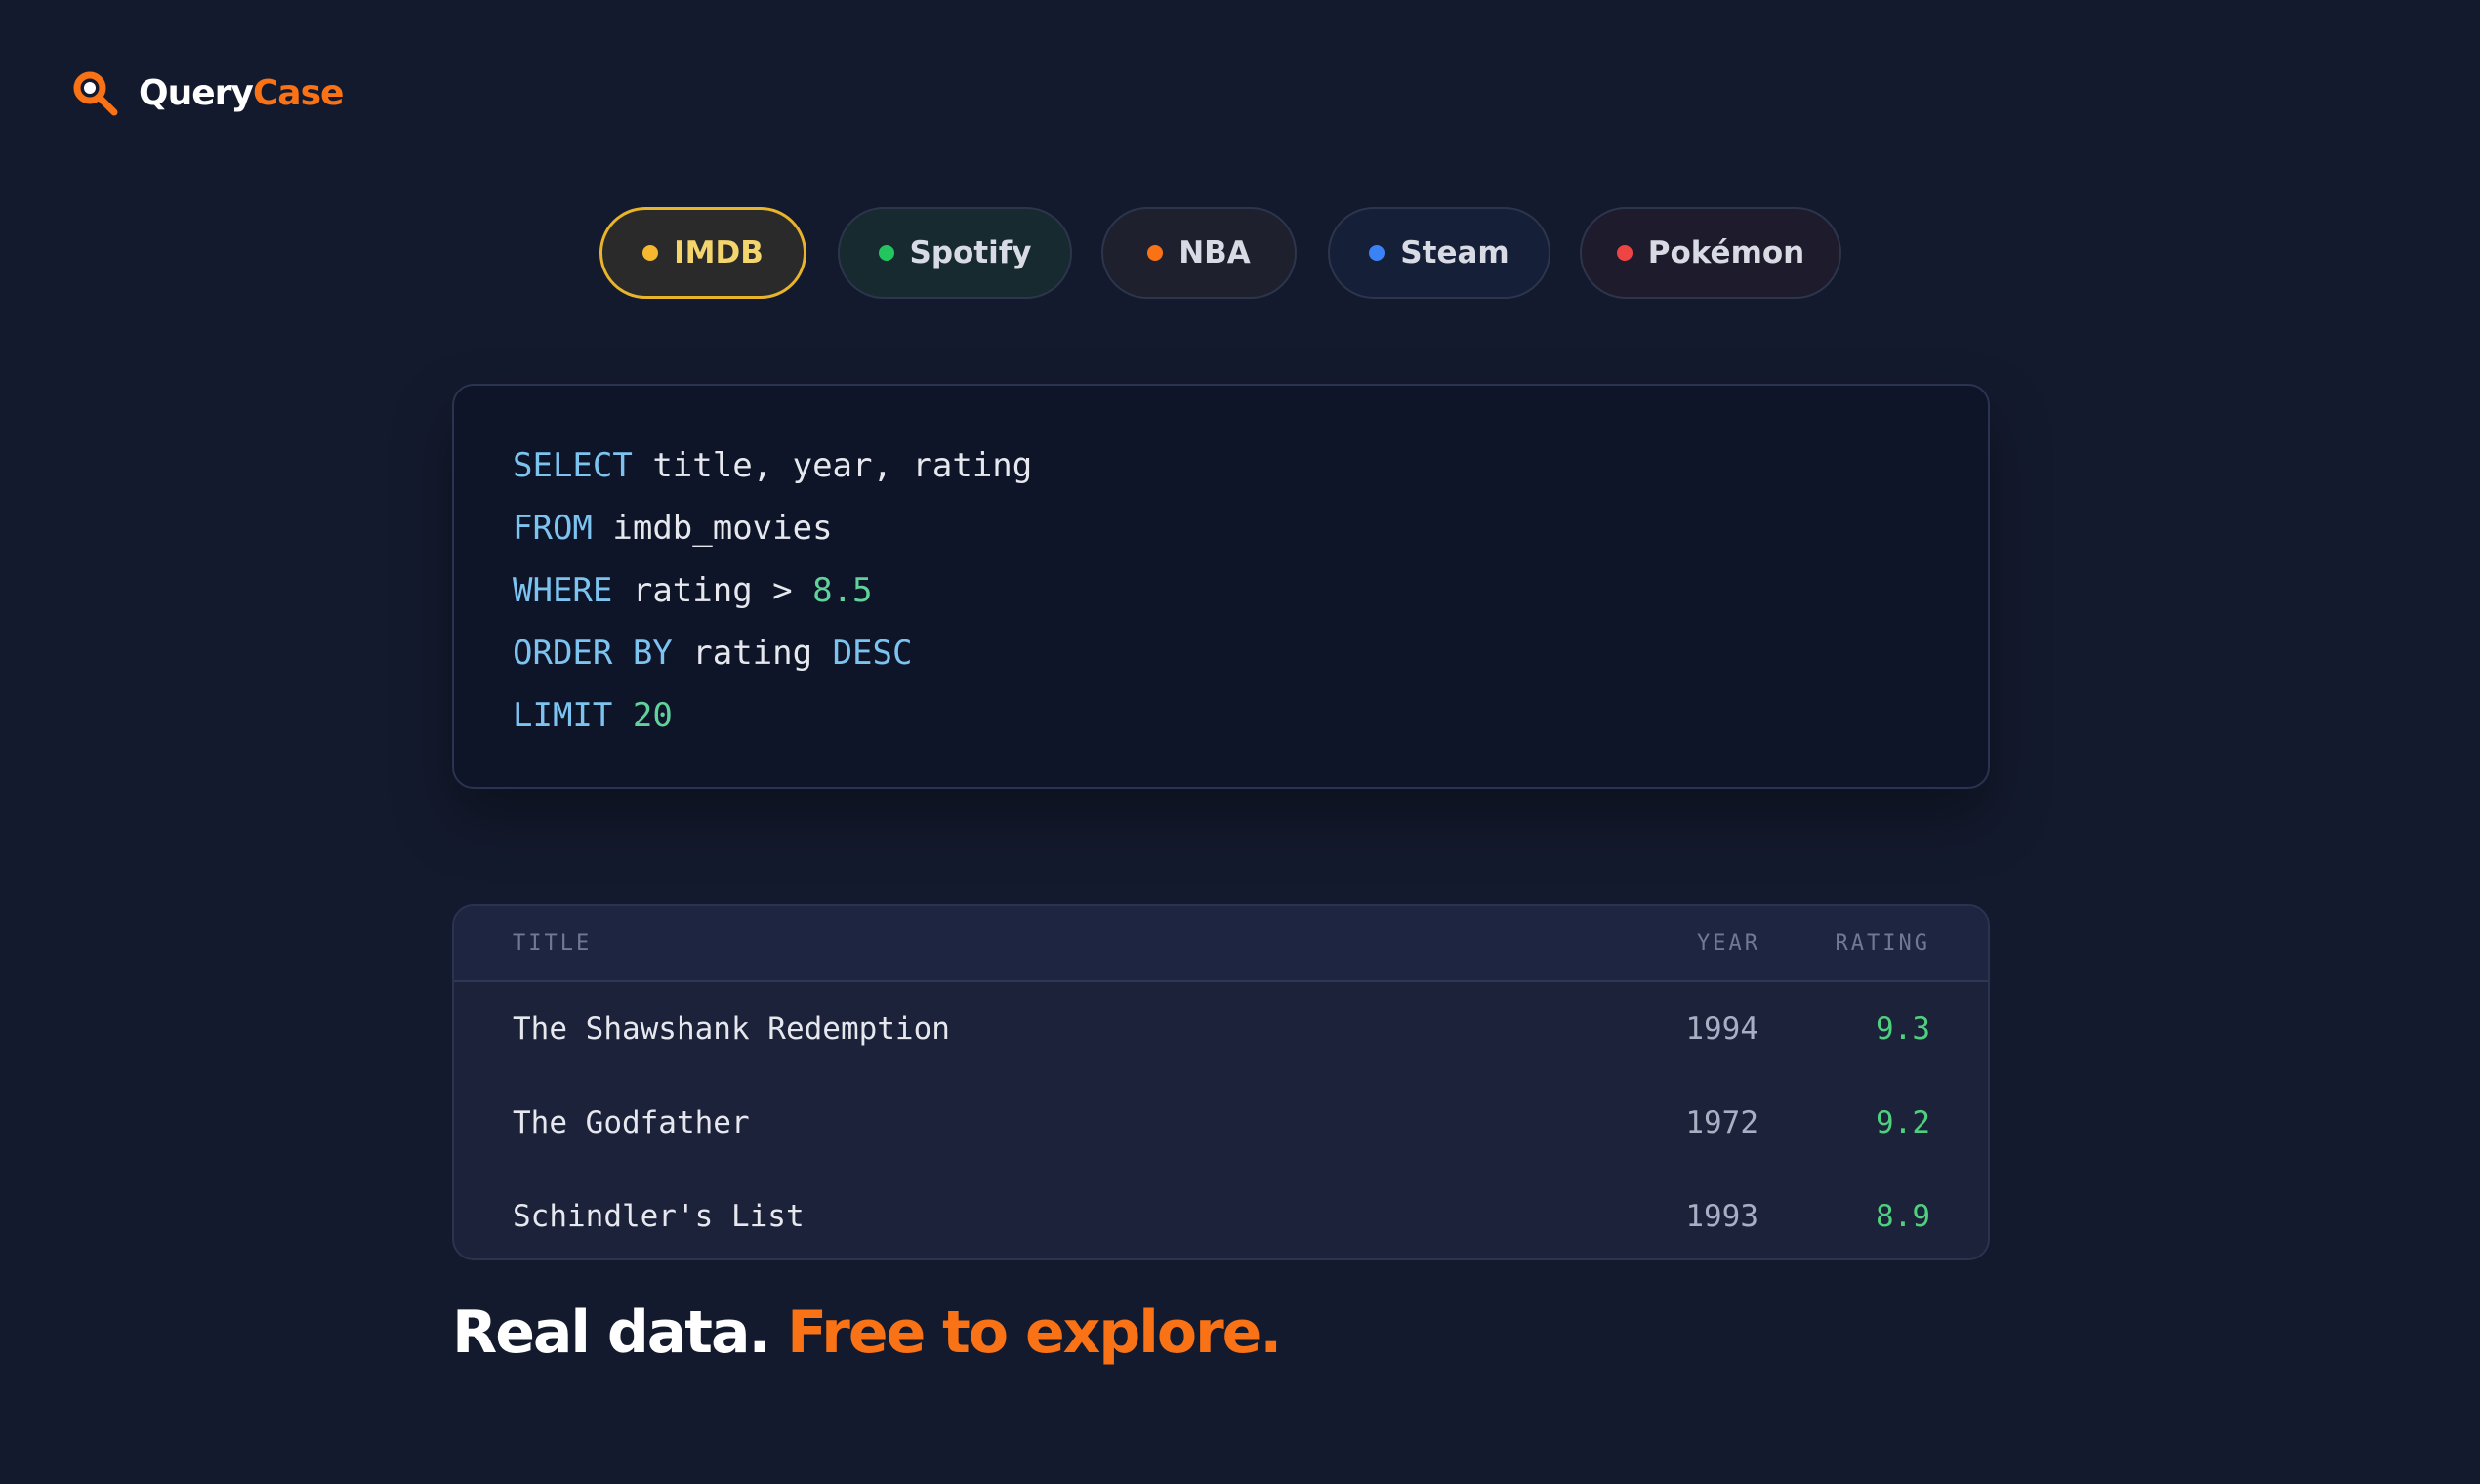 This screenshot has width=2480, height=1484. I want to click on sql-text: title, year, rating, so click(842, 466).